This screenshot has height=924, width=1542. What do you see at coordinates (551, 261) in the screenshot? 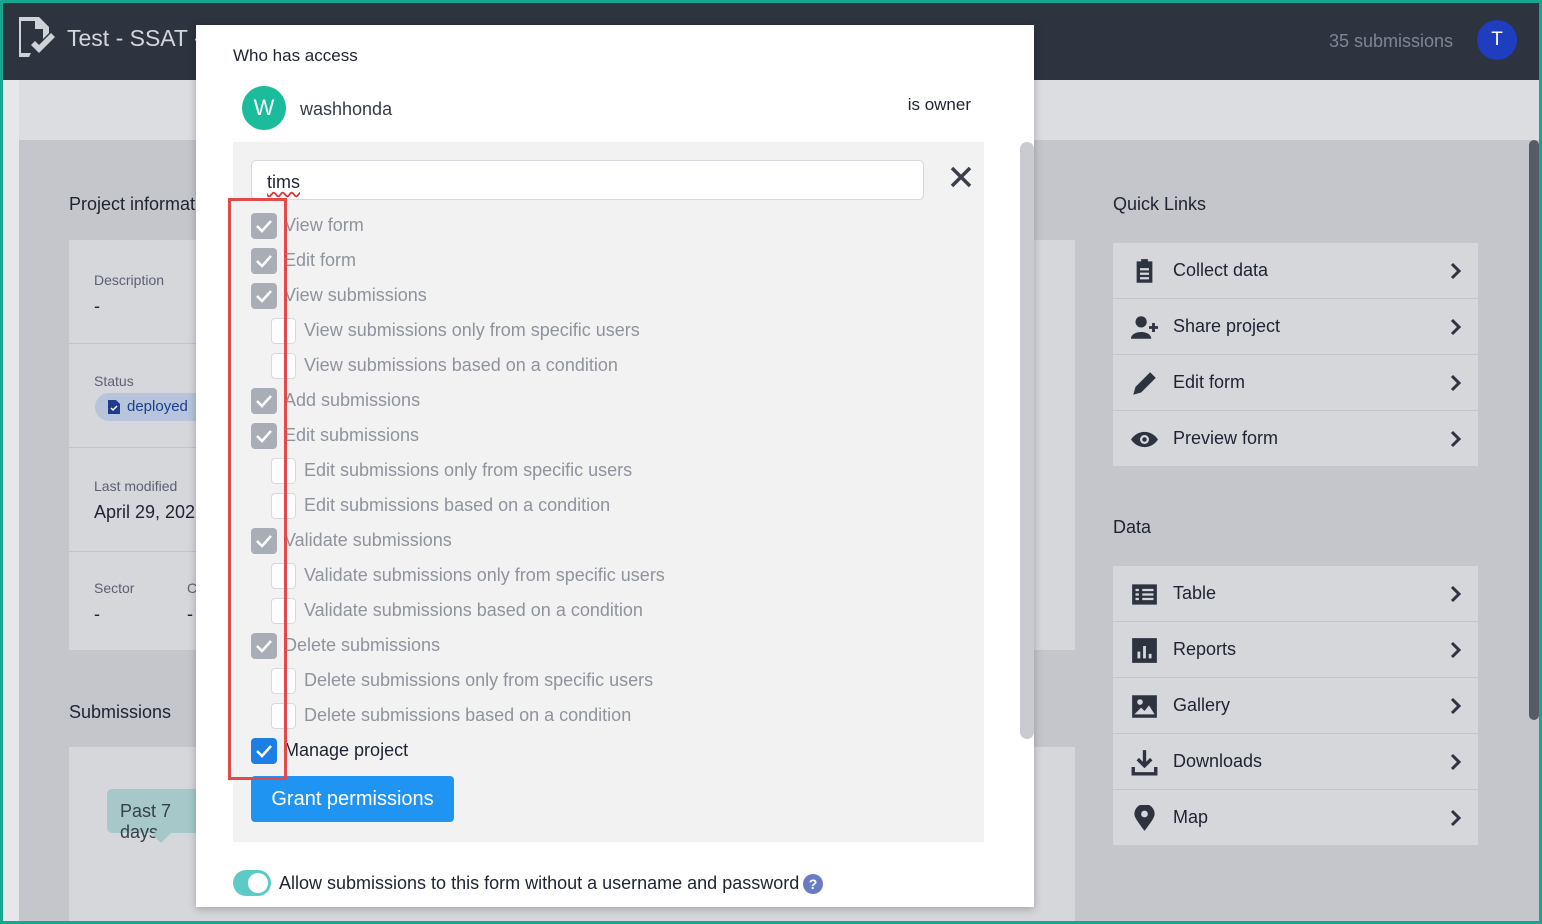
I see `permission-row: Edit form` at bounding box center [551, 261].